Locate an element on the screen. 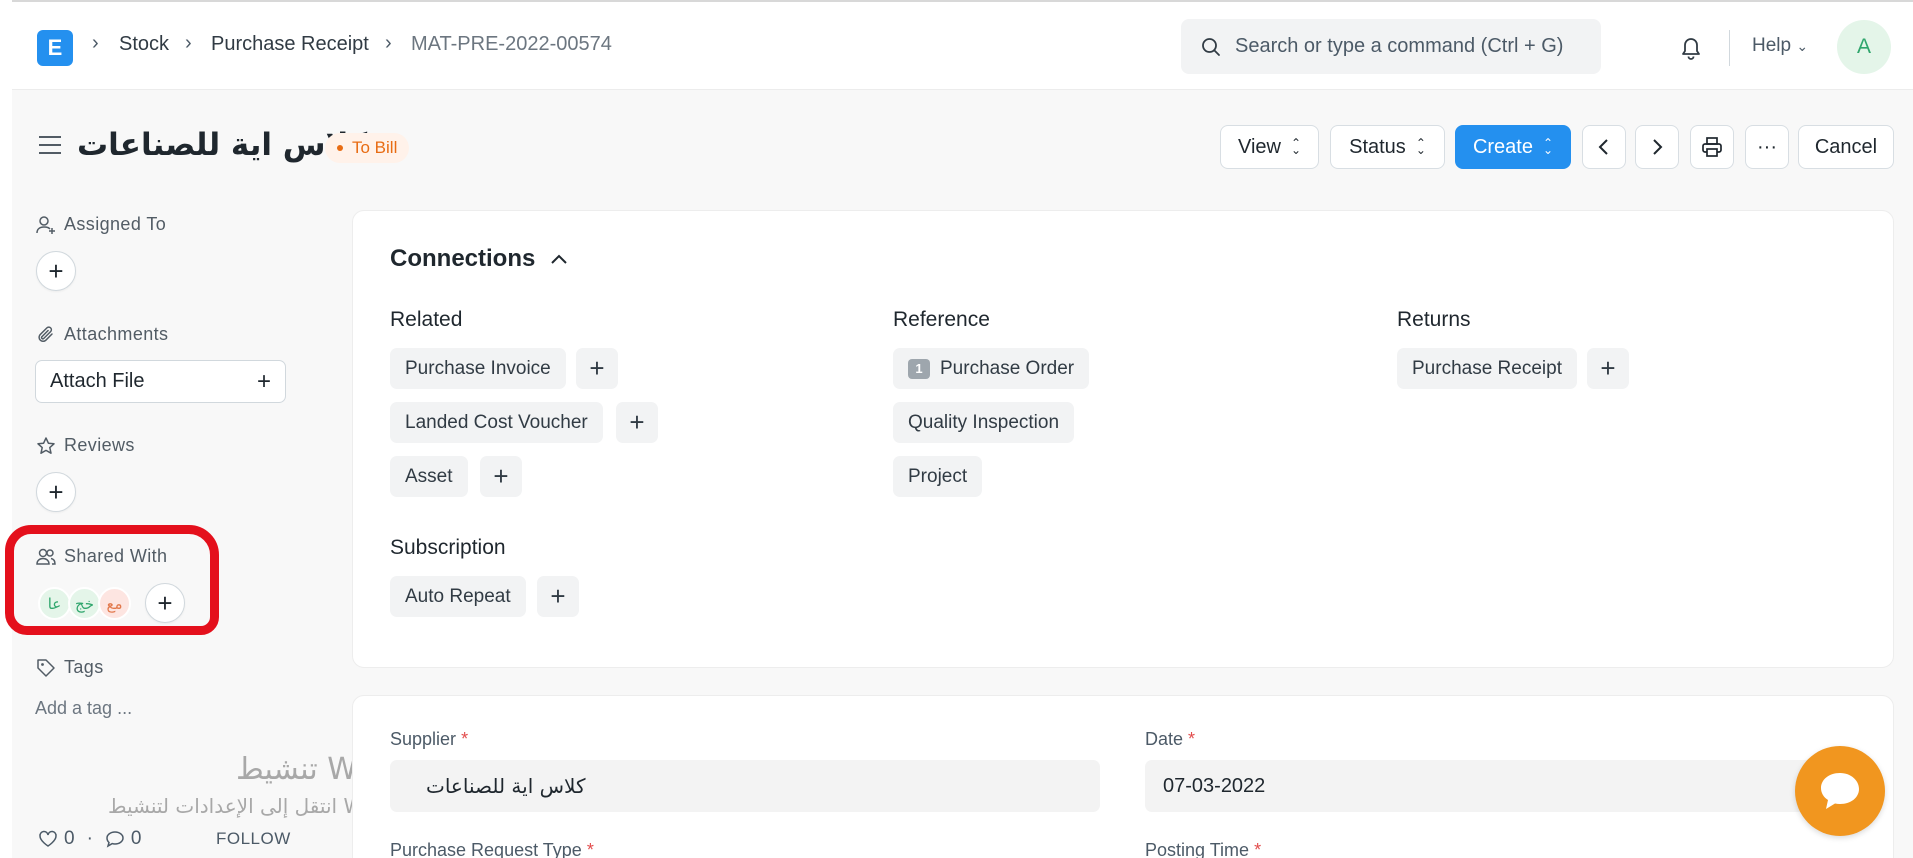  reviews-heading: Reviews is located at coordinates (85, 445).